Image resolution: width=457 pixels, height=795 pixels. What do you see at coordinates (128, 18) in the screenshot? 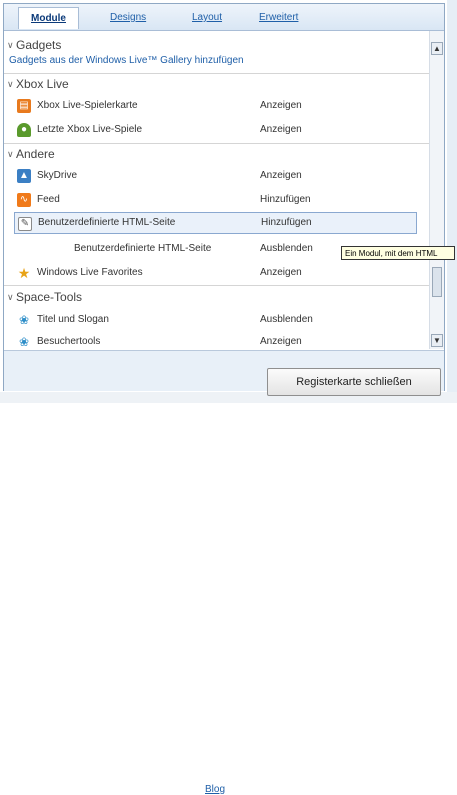
I see `tab-designs: Designs` at bounding box center [128, 18].